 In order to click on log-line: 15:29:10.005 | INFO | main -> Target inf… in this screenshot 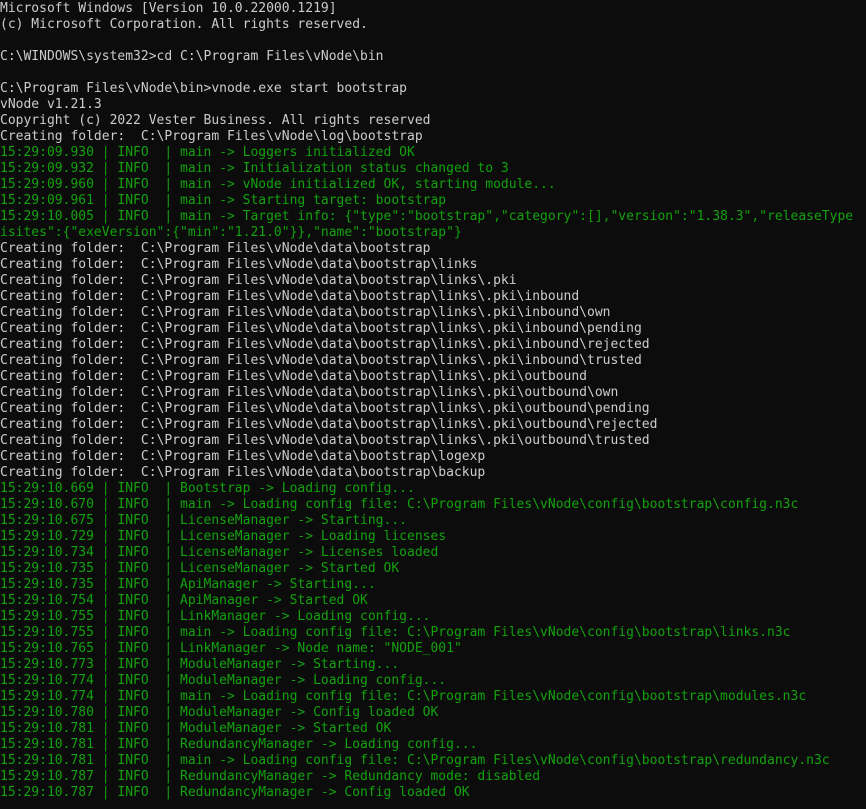, I will do `click(427, 216)`.